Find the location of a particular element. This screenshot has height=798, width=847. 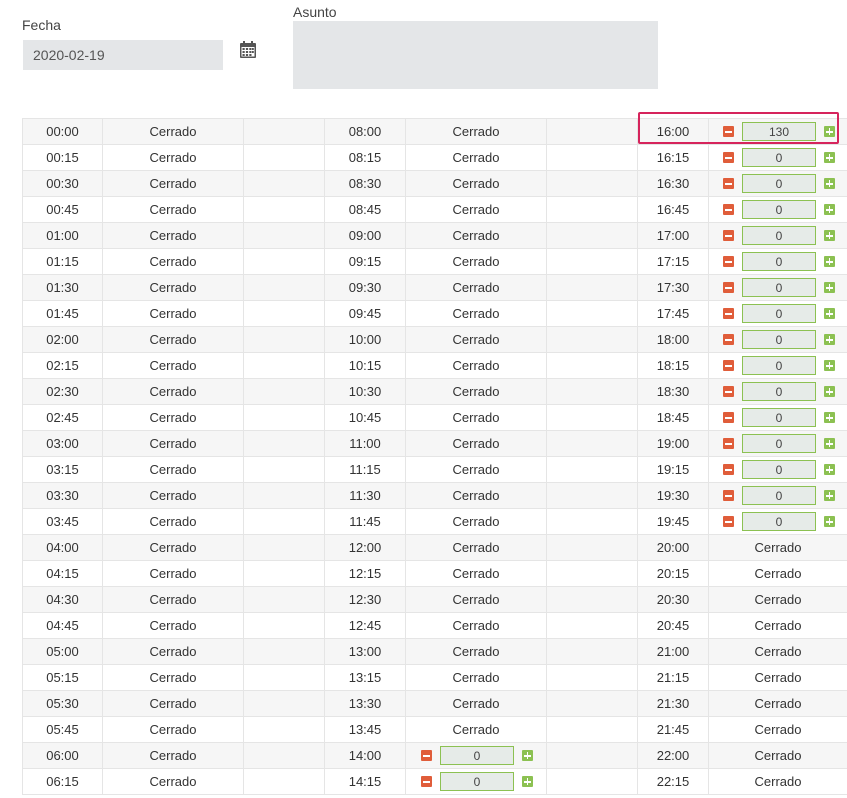

time-cell: 01:00 is located at coordinates (62, 235).